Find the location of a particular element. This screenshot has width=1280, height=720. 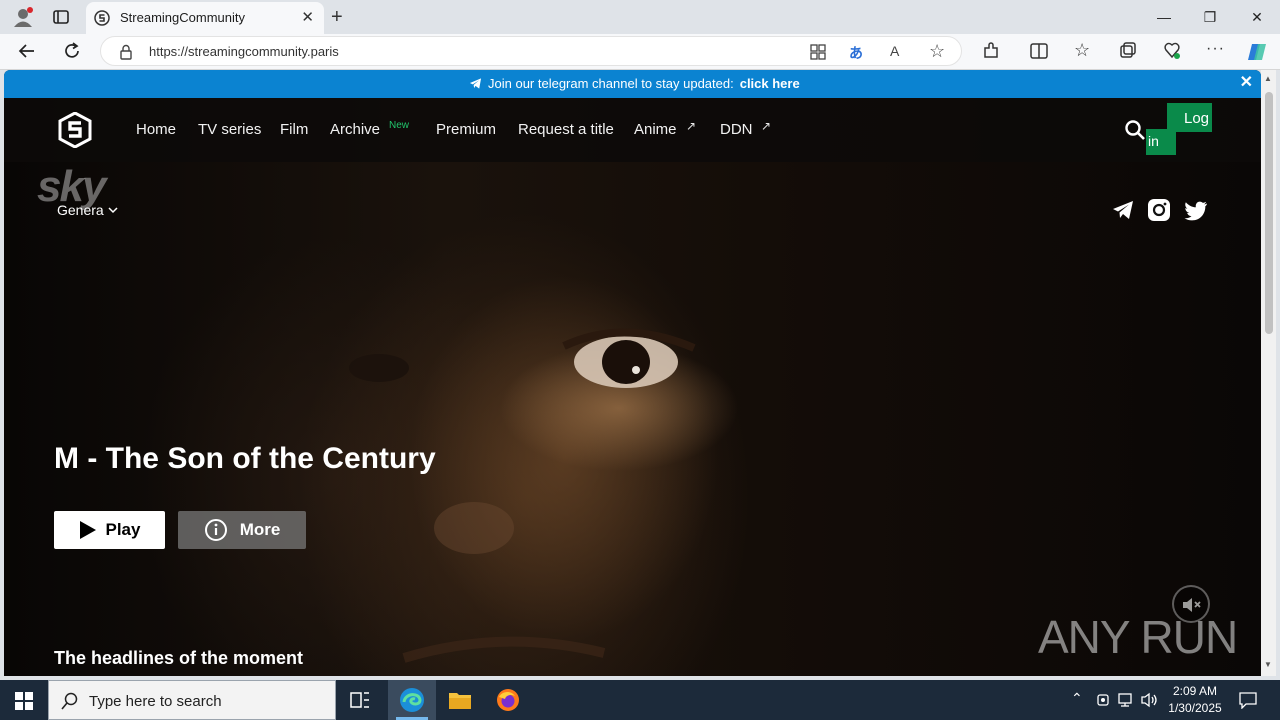

new-tab-icon: + is located at coordinates (337, 17).